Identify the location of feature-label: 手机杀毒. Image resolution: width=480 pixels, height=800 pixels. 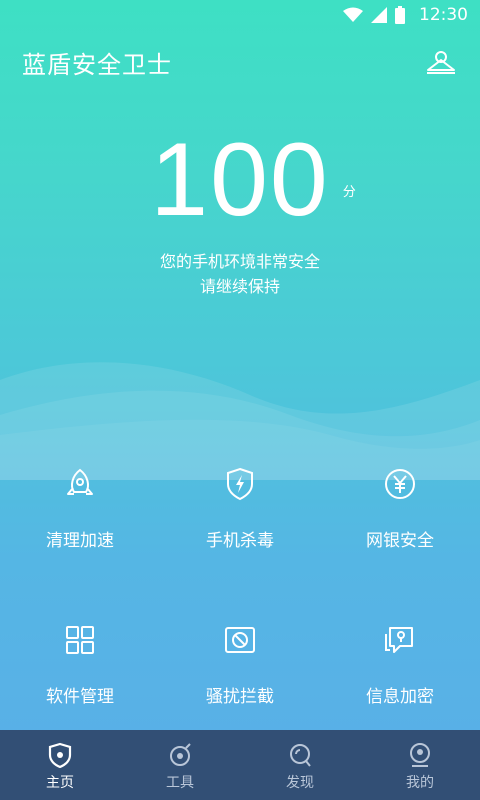
(240, 541).